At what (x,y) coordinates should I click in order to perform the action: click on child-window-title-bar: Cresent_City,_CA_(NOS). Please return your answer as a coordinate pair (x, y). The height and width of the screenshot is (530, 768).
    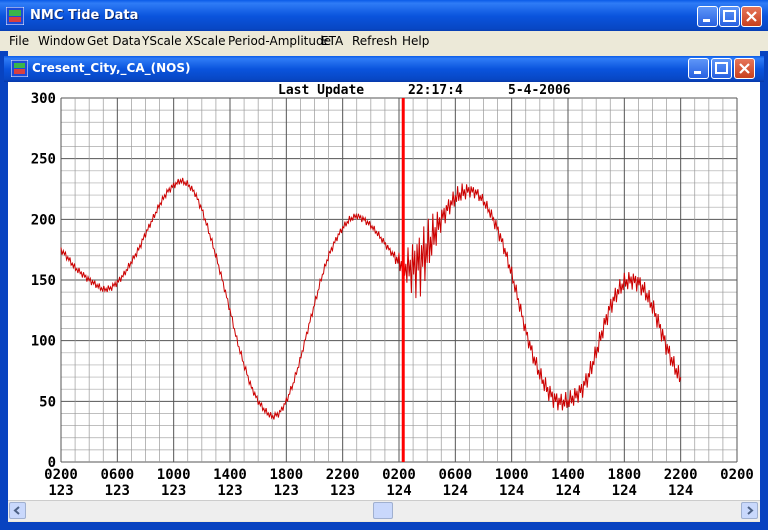
    Looking at the image, I should click on (384, 69).